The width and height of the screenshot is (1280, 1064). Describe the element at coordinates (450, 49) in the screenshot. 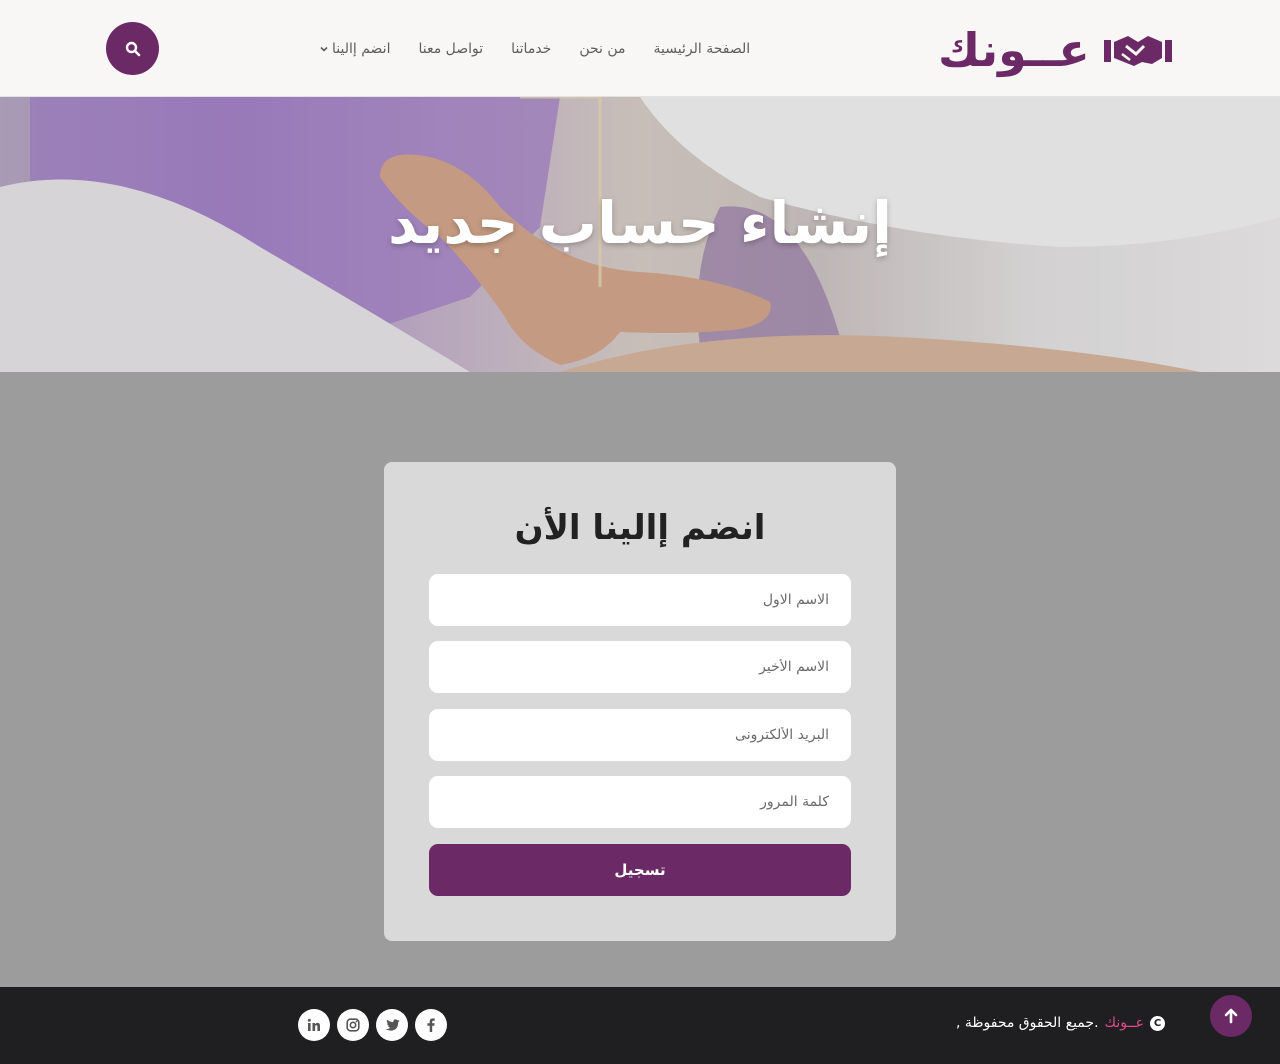

I see `nav-contact-us: تواصل معنا` at that location.